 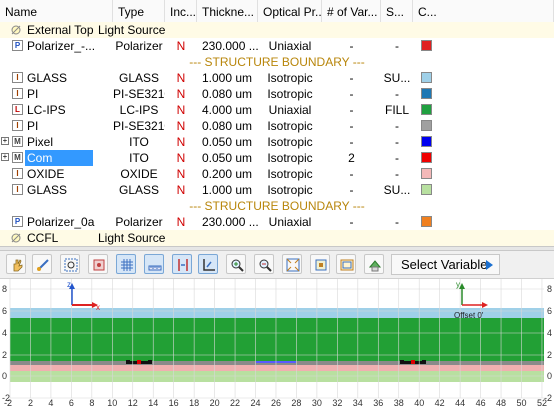 What do you see at coordinates (227, 174) in the screenshot?
I see `layer-thickness: 0.200 um` at bounding box center [227, 174].